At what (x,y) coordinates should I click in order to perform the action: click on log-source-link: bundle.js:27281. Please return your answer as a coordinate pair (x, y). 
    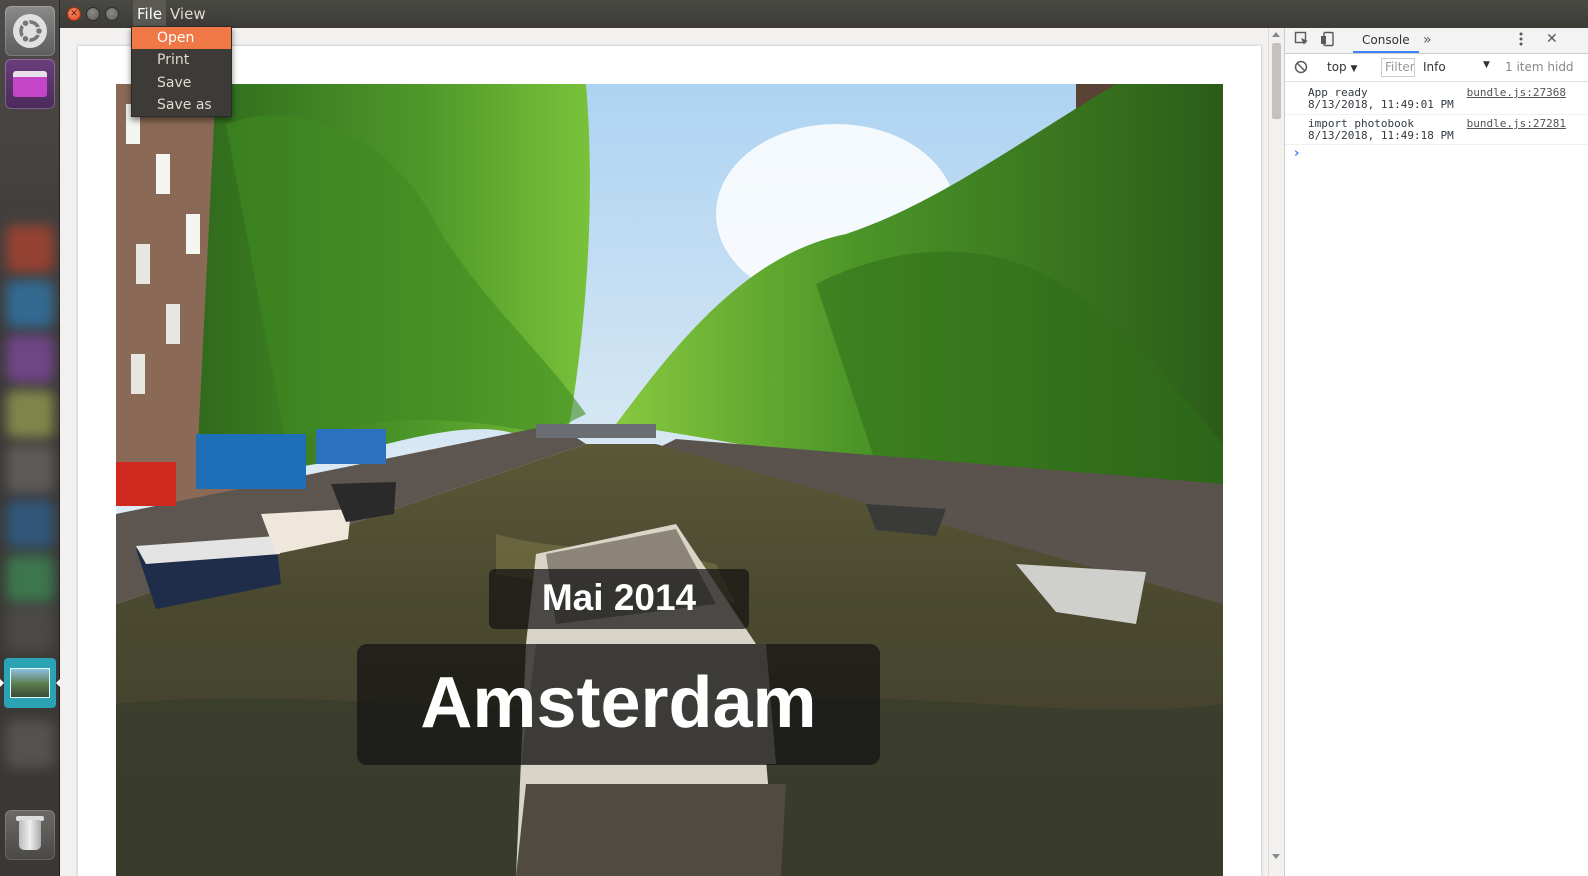
    Looking at the image, I should click on (1516, 123).